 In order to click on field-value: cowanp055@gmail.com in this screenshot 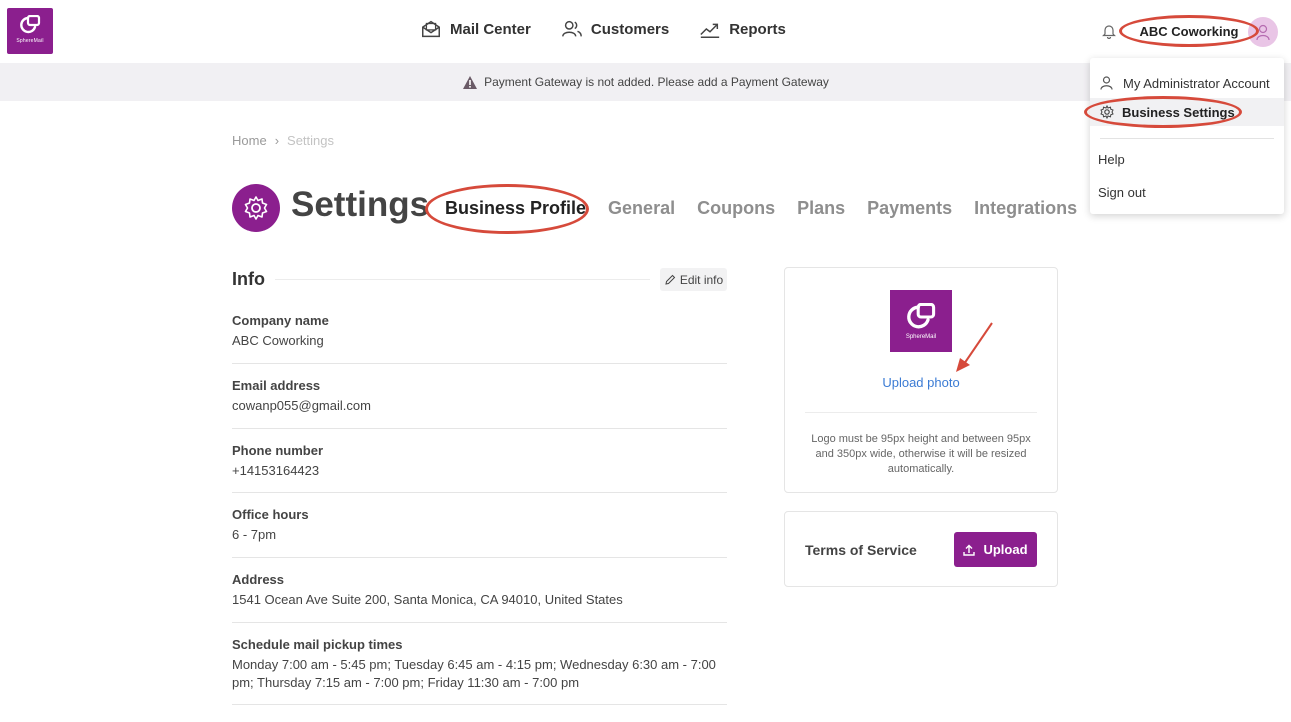, I will do `click(301, 405)`.